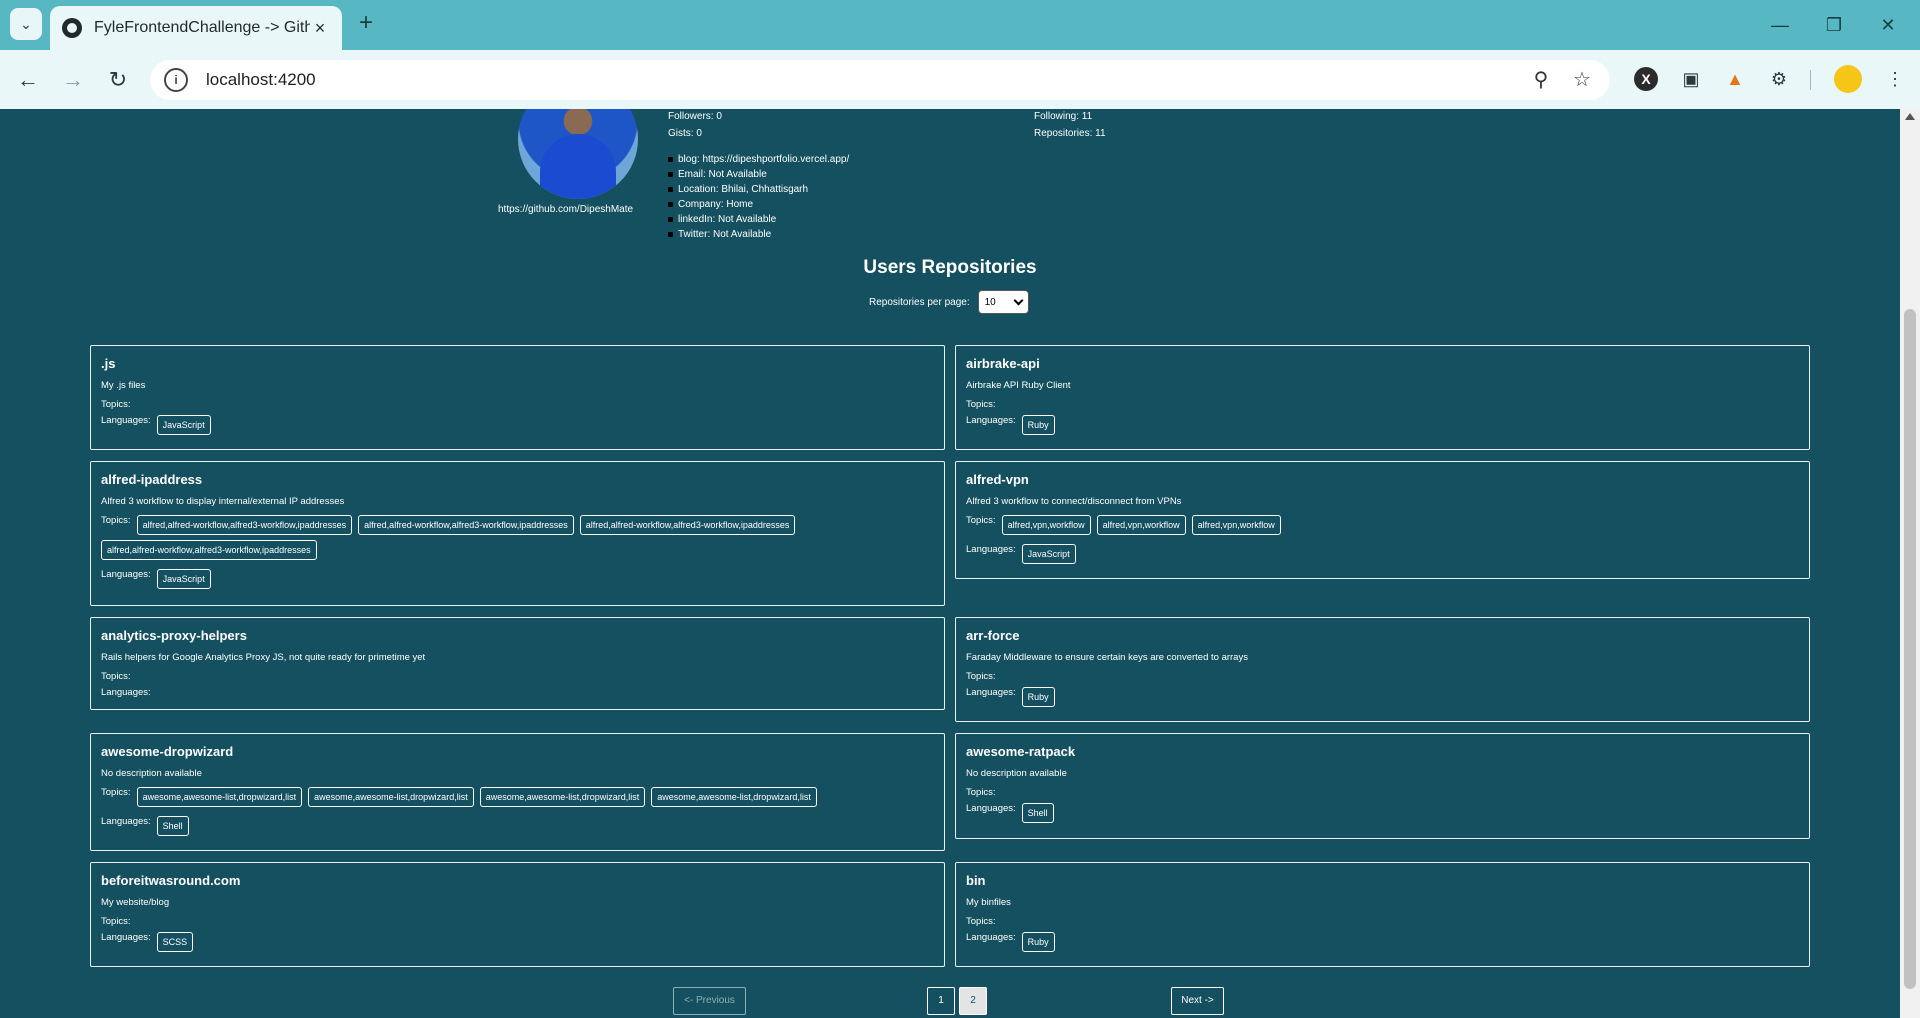 The width and height of the screenshot is (1920, 1018). What do you see at coordinates (758, 234) in the screenshot?
I see `twitter-info: Twitter: Not Available` at bounding box center [758, 234].